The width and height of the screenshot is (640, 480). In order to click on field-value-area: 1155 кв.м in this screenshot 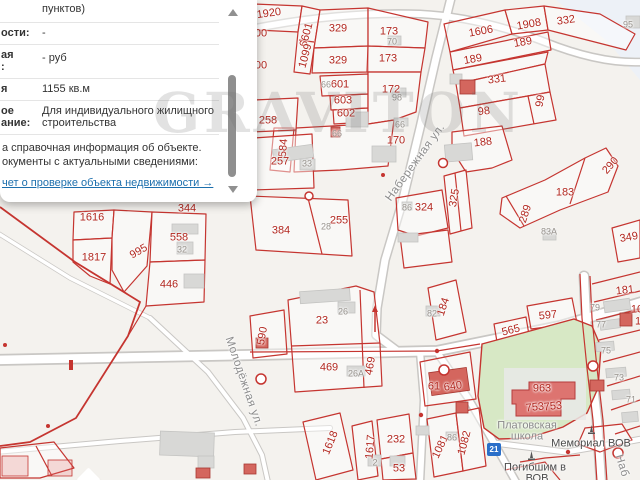, I will do `click(66, 88)`.